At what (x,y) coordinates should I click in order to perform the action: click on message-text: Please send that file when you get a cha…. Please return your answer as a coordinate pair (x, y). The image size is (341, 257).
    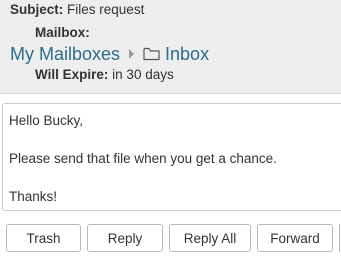
    Looking at the image, I should click on (143, 158).